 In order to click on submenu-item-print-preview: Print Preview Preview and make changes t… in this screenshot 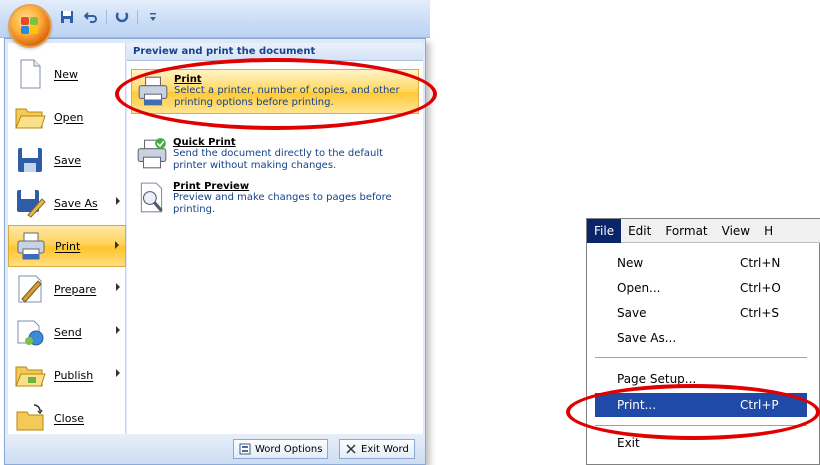, I will do `click(275, 198)`.